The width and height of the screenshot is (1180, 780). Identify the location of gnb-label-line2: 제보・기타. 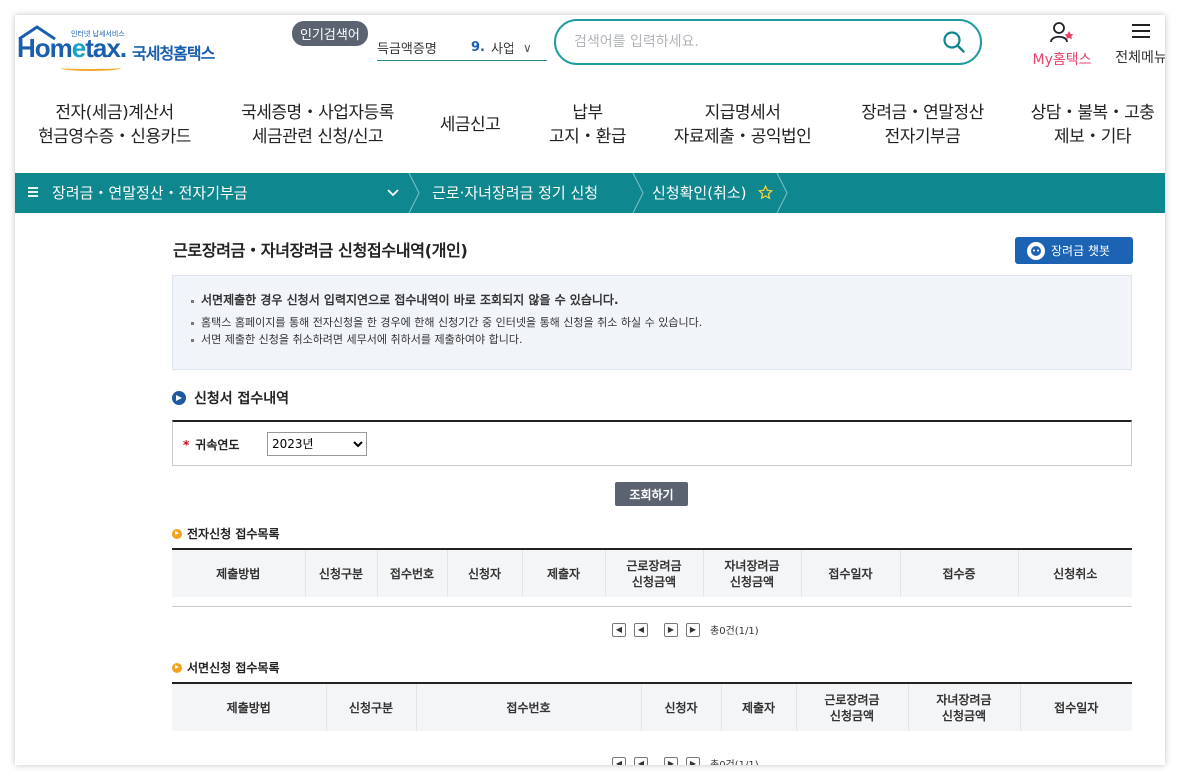
(1092, 137).